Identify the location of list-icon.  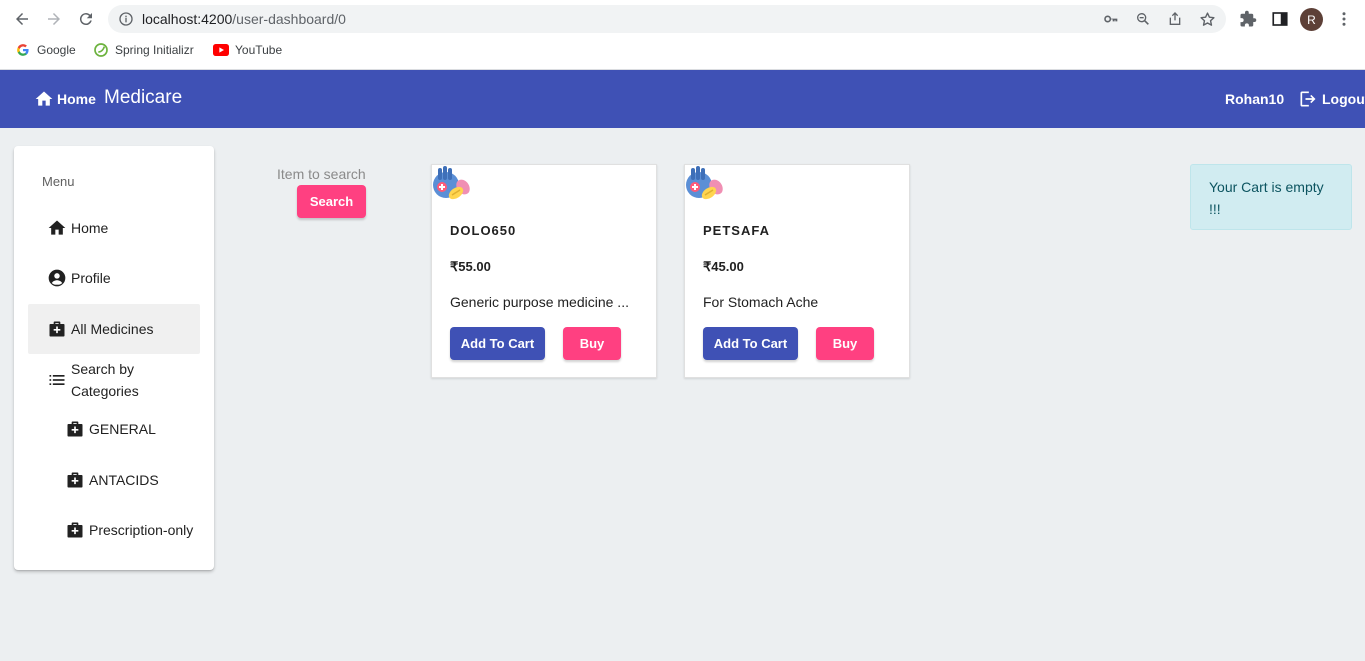
(57, 380).